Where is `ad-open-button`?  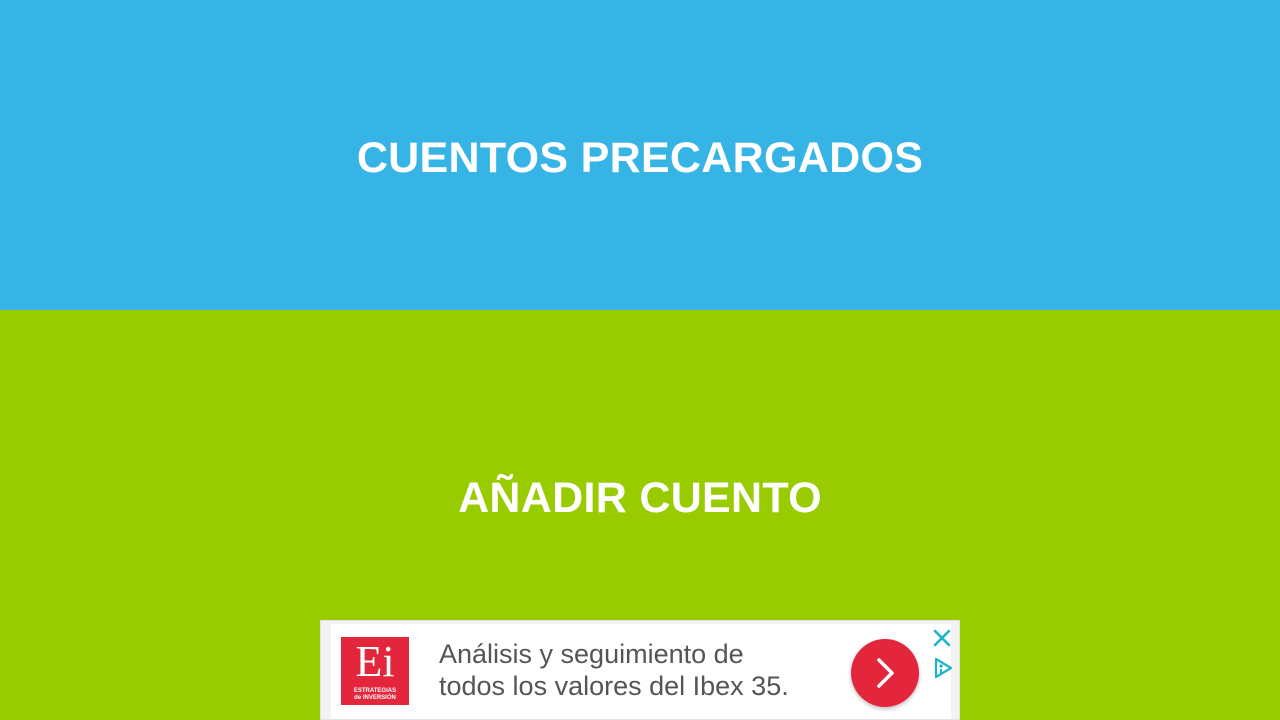 ad-open-button is located at coordinates (885, 673).